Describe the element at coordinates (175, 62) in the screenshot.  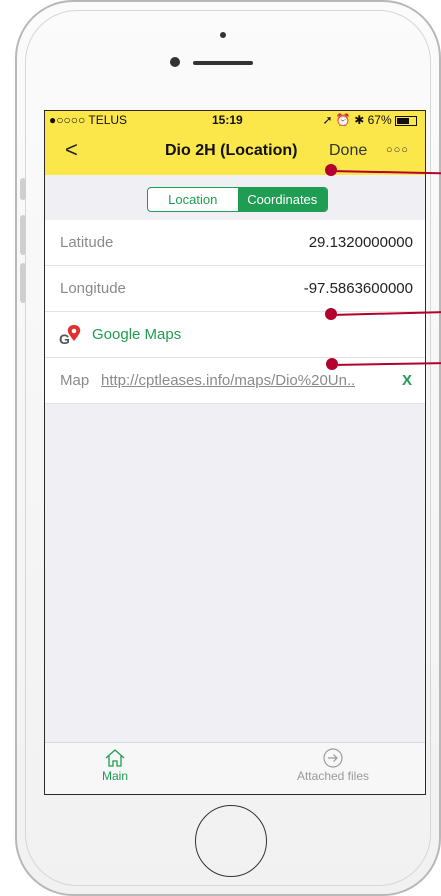
I see `front-camera` at that location.